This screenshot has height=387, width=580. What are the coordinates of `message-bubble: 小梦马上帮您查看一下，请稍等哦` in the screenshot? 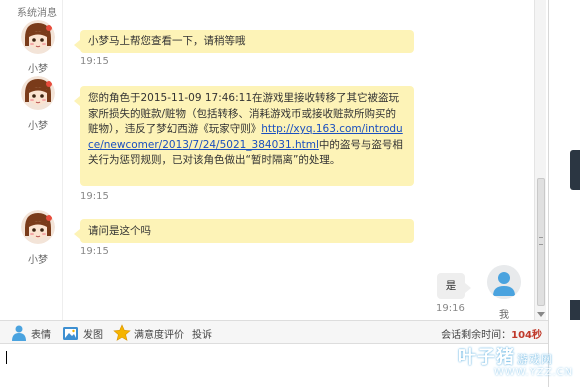 It's located at (244, 41).